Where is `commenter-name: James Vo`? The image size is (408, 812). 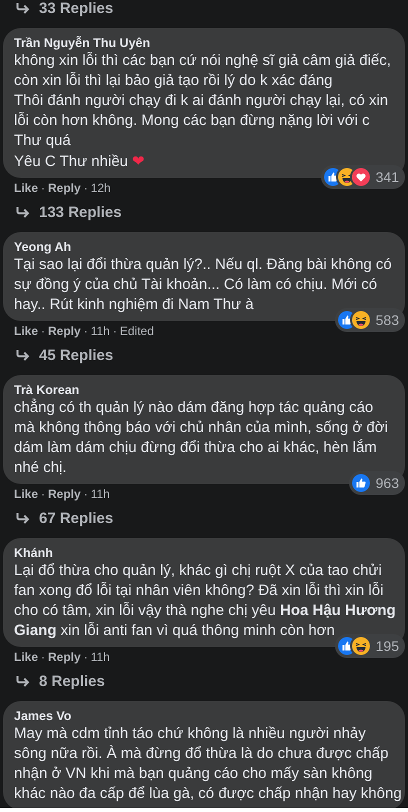 commenter-name: James Vo is located at coordinates (205, 716).